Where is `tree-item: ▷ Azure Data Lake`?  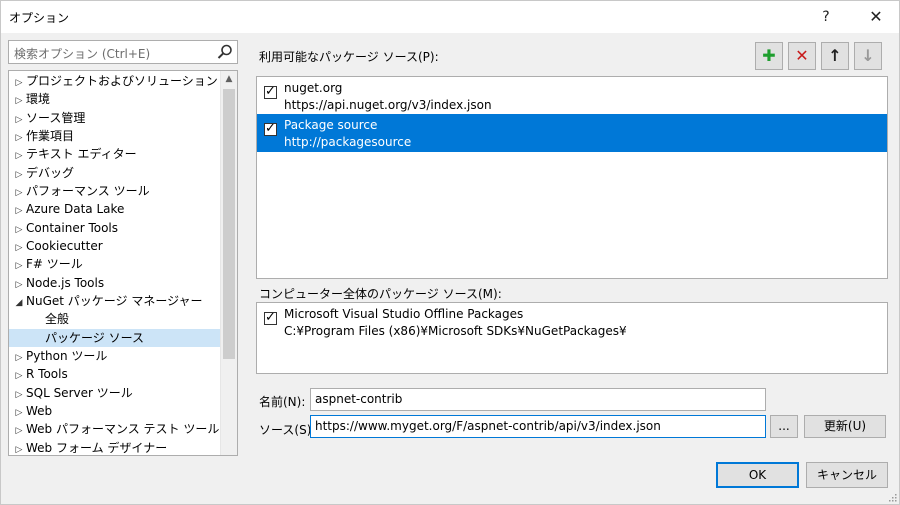
tree-item: ▷ Azure Data Lake is located at coordinates (114, 209).